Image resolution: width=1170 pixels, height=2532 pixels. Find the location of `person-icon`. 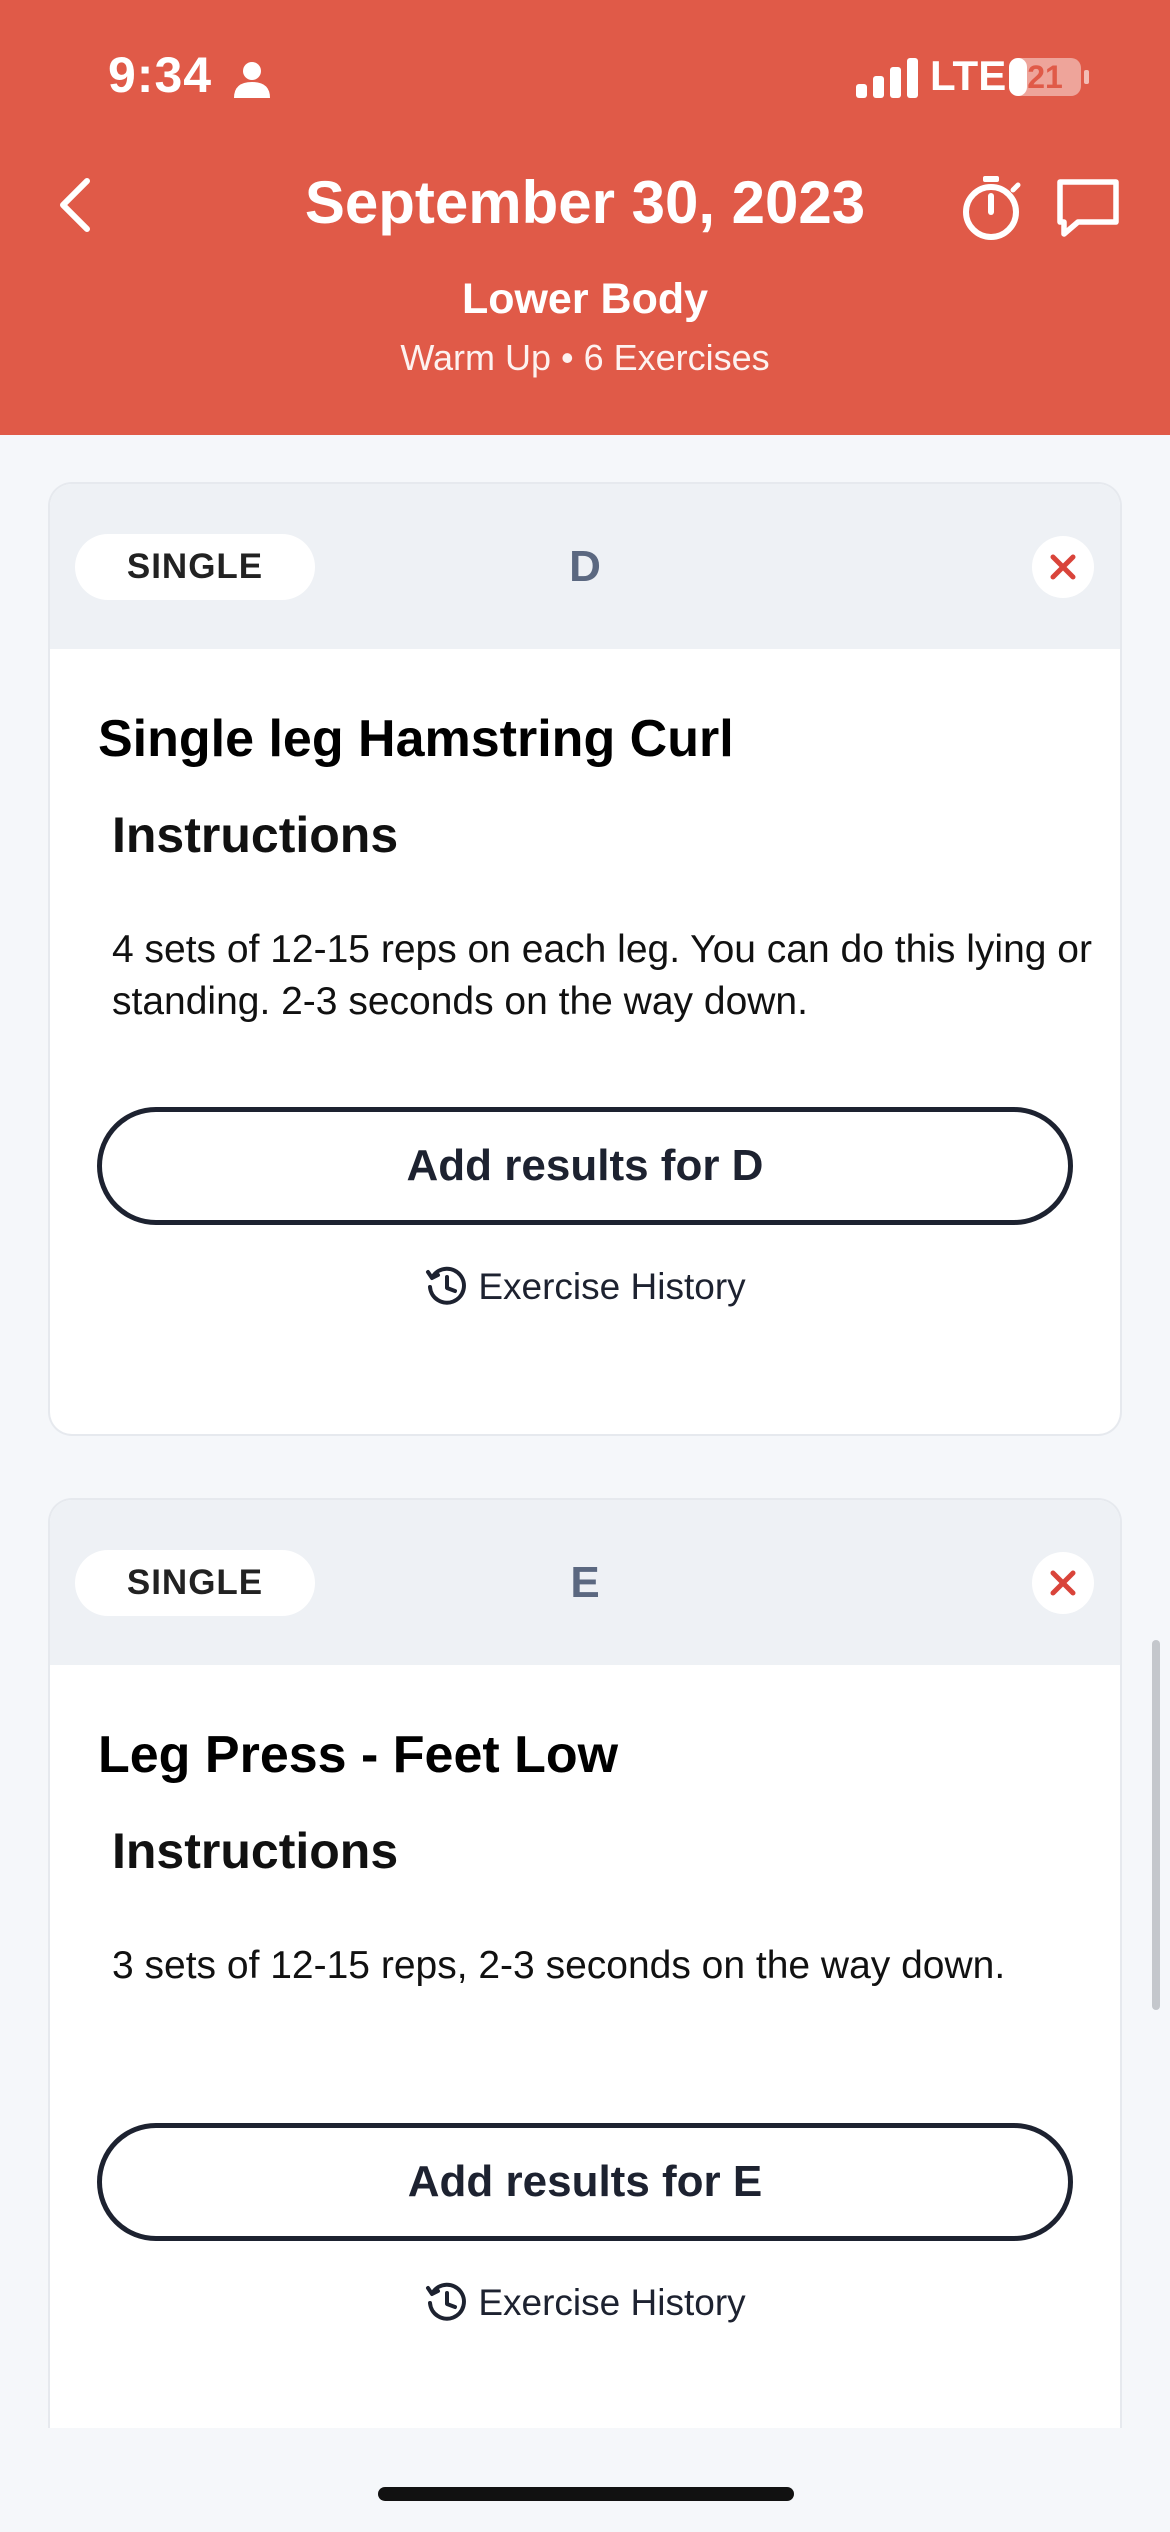

person-icon is located at coordinates (252, 80).